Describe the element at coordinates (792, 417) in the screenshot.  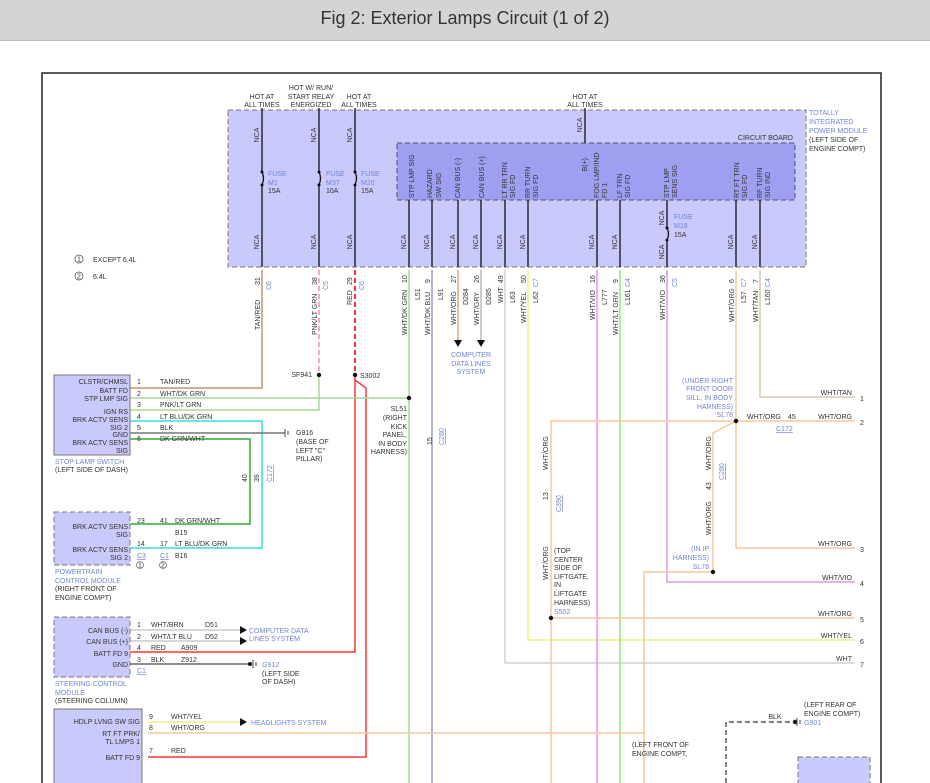
I see `svg-text: 45` at that location.